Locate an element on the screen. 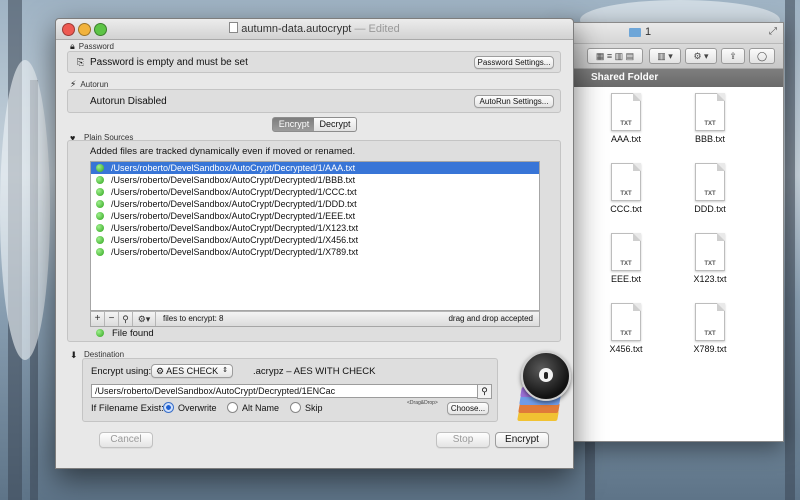 The height and width of the screenshot is (500, 800). cancel-button: Cancel is located at coordinates (126, 440).